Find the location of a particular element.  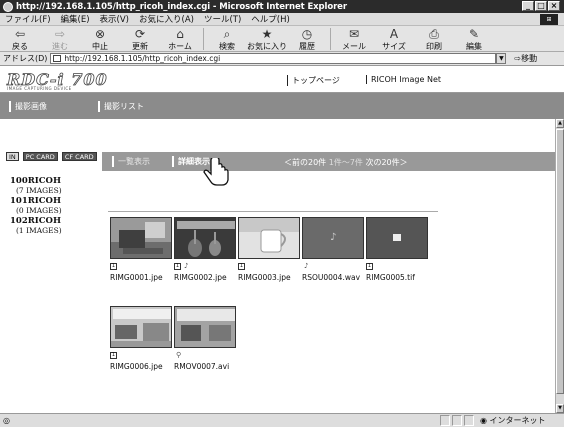

vertical-scrollbar: ▲ ▼ is located at coordinates (559, 266).